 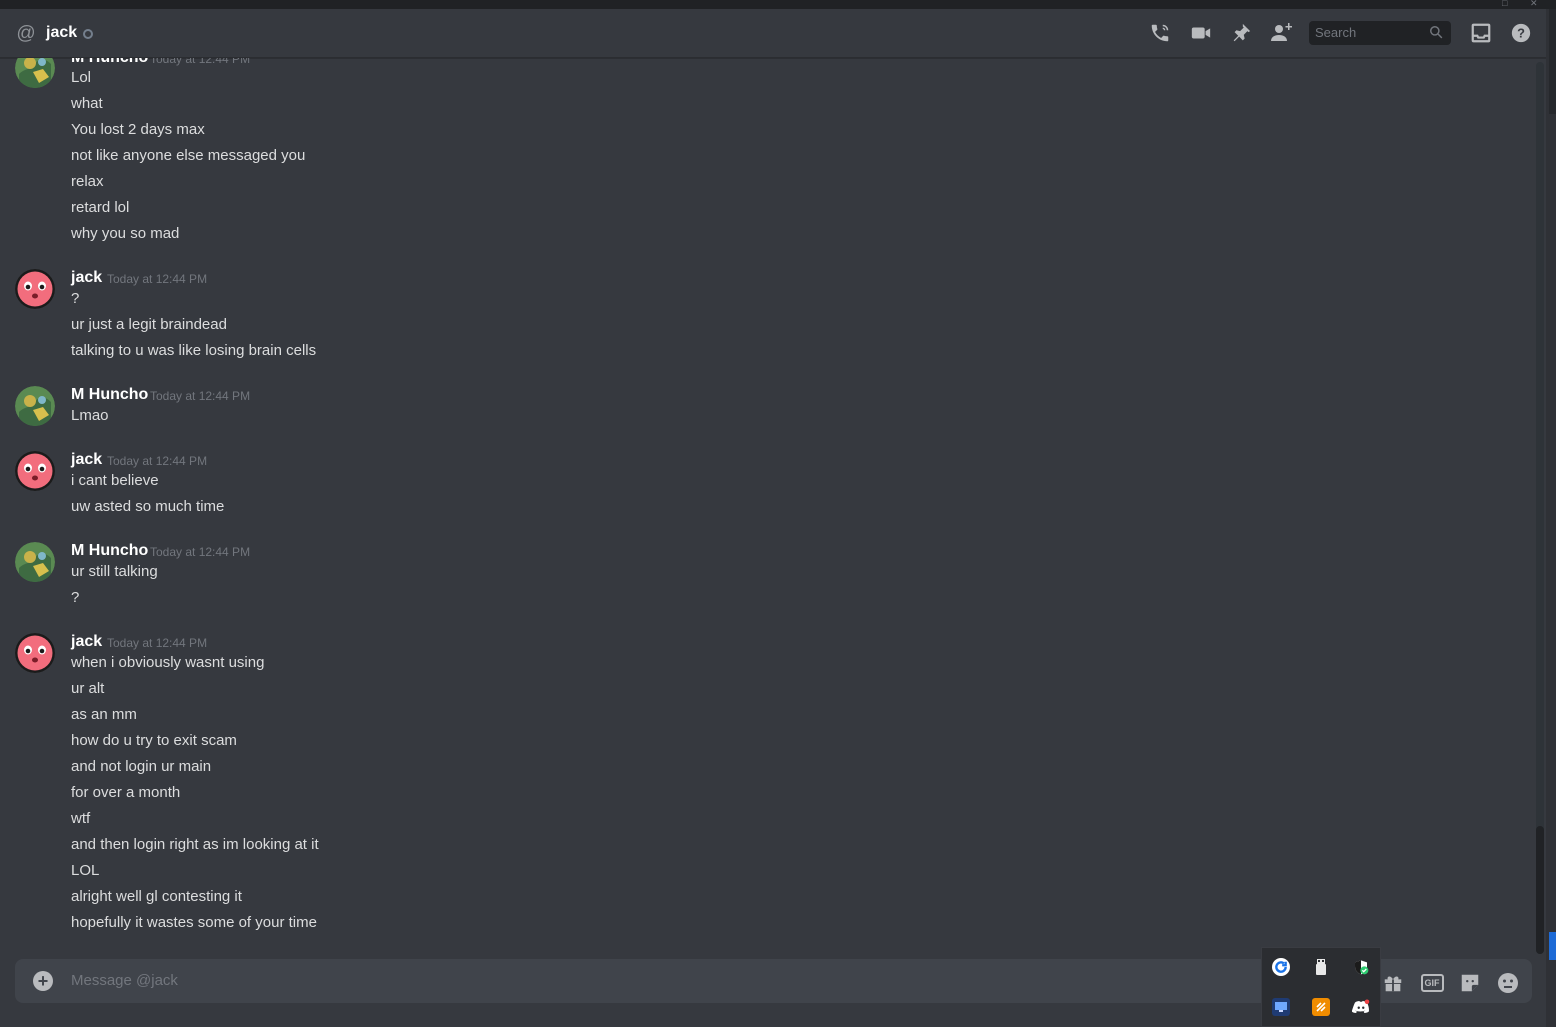 What do you see at coordinates (1321, 967) in the screenshot?
I see `usb-drive-icon` at bounding box center [1321, 967].